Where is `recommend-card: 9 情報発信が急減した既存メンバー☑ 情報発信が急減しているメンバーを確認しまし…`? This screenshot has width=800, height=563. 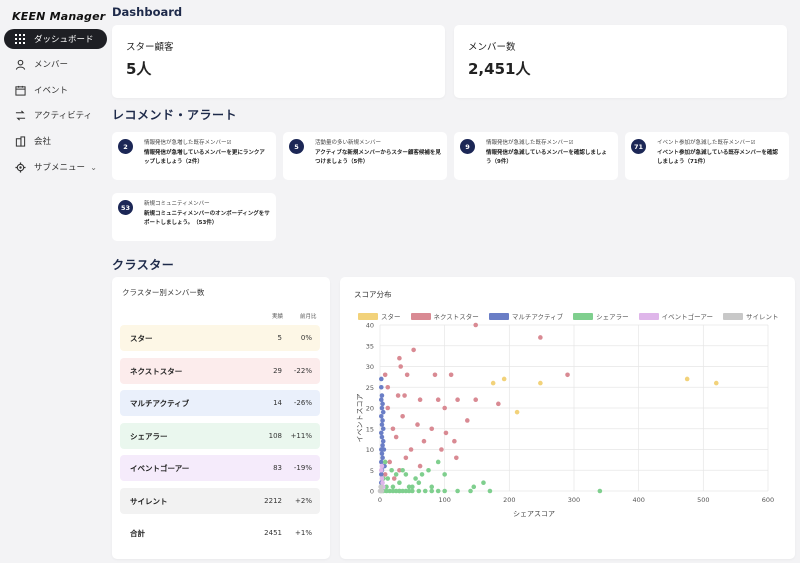
recommend-card: 9 情報発信が急減した既存メンバー☑ 情報発信が急減しているメンバーを確認しまし… is located at coordinates (536, 156).